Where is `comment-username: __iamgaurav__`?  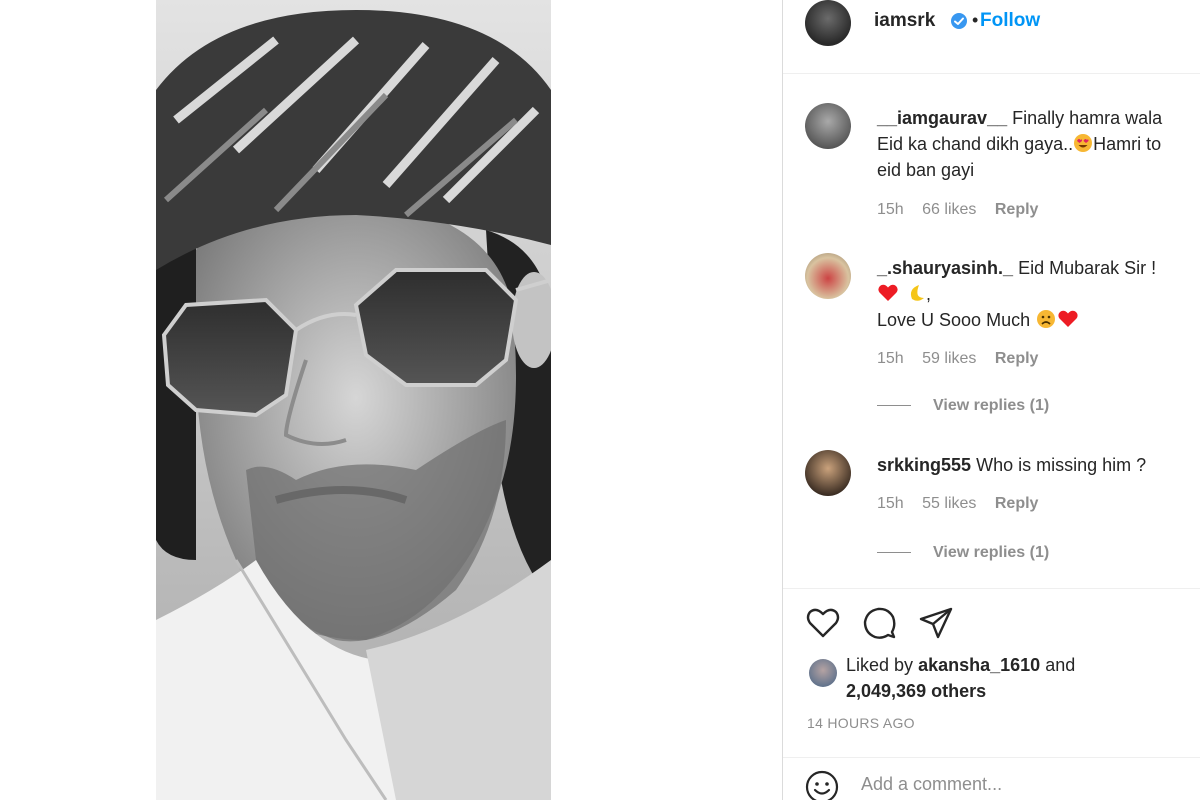
comment-username: __iamgaurav__ is located at coordinates (942, 118).